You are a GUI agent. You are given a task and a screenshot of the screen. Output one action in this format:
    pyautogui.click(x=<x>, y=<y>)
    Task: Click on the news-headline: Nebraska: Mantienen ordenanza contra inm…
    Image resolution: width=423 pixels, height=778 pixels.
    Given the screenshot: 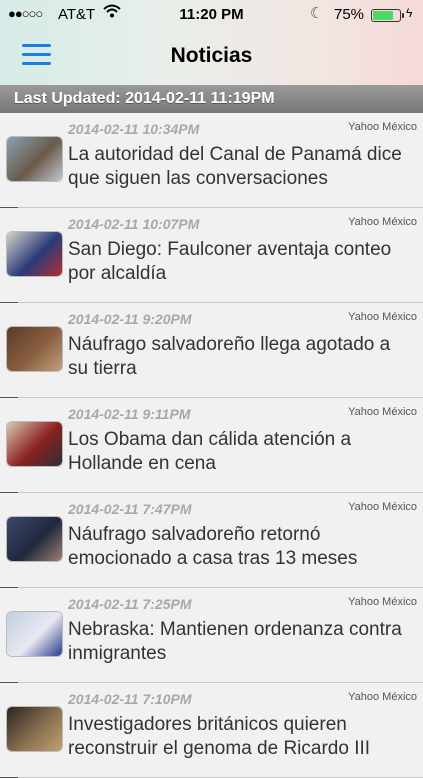 What is the action you would take?
    pyautogui.click(x=235, y=641)
    